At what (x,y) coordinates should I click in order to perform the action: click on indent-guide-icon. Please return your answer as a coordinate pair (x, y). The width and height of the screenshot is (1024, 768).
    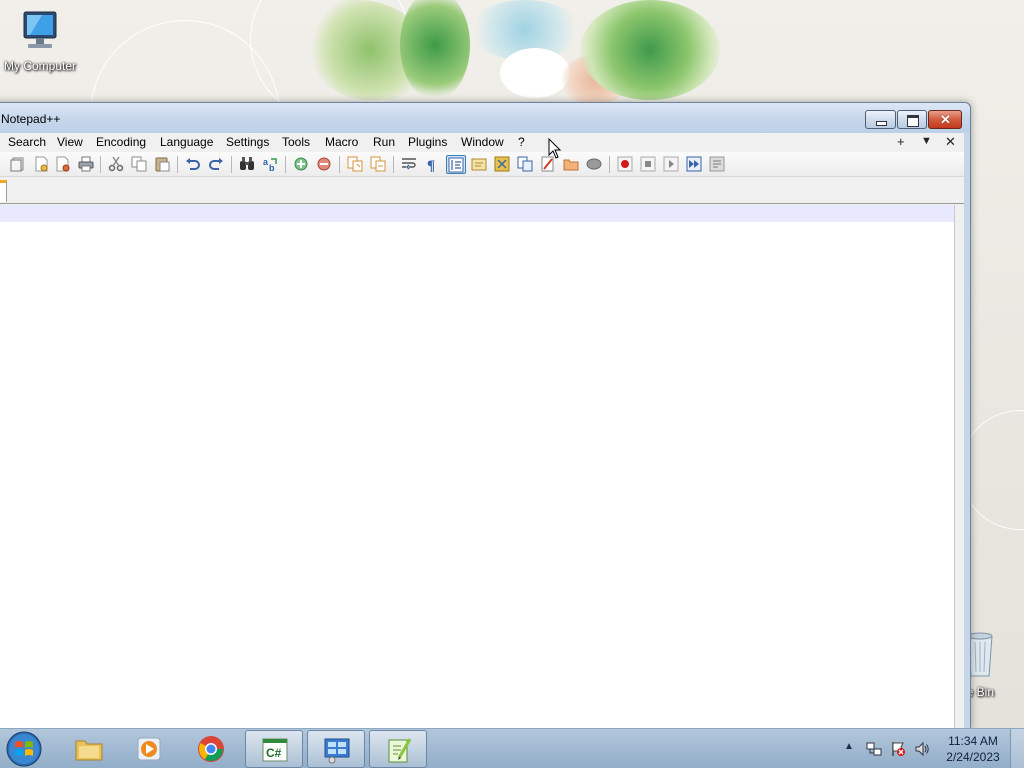
    Looking at the image, I should click on (456, 165).